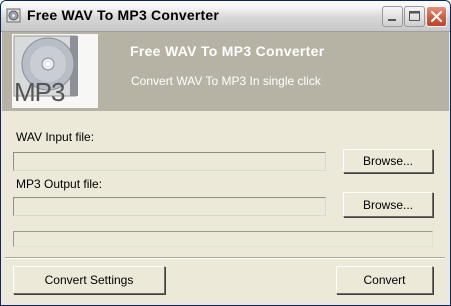 Image resolution: width=451 pixels, height=306 pixels. I want to click on convert-button: Convert, so click(384, 280).